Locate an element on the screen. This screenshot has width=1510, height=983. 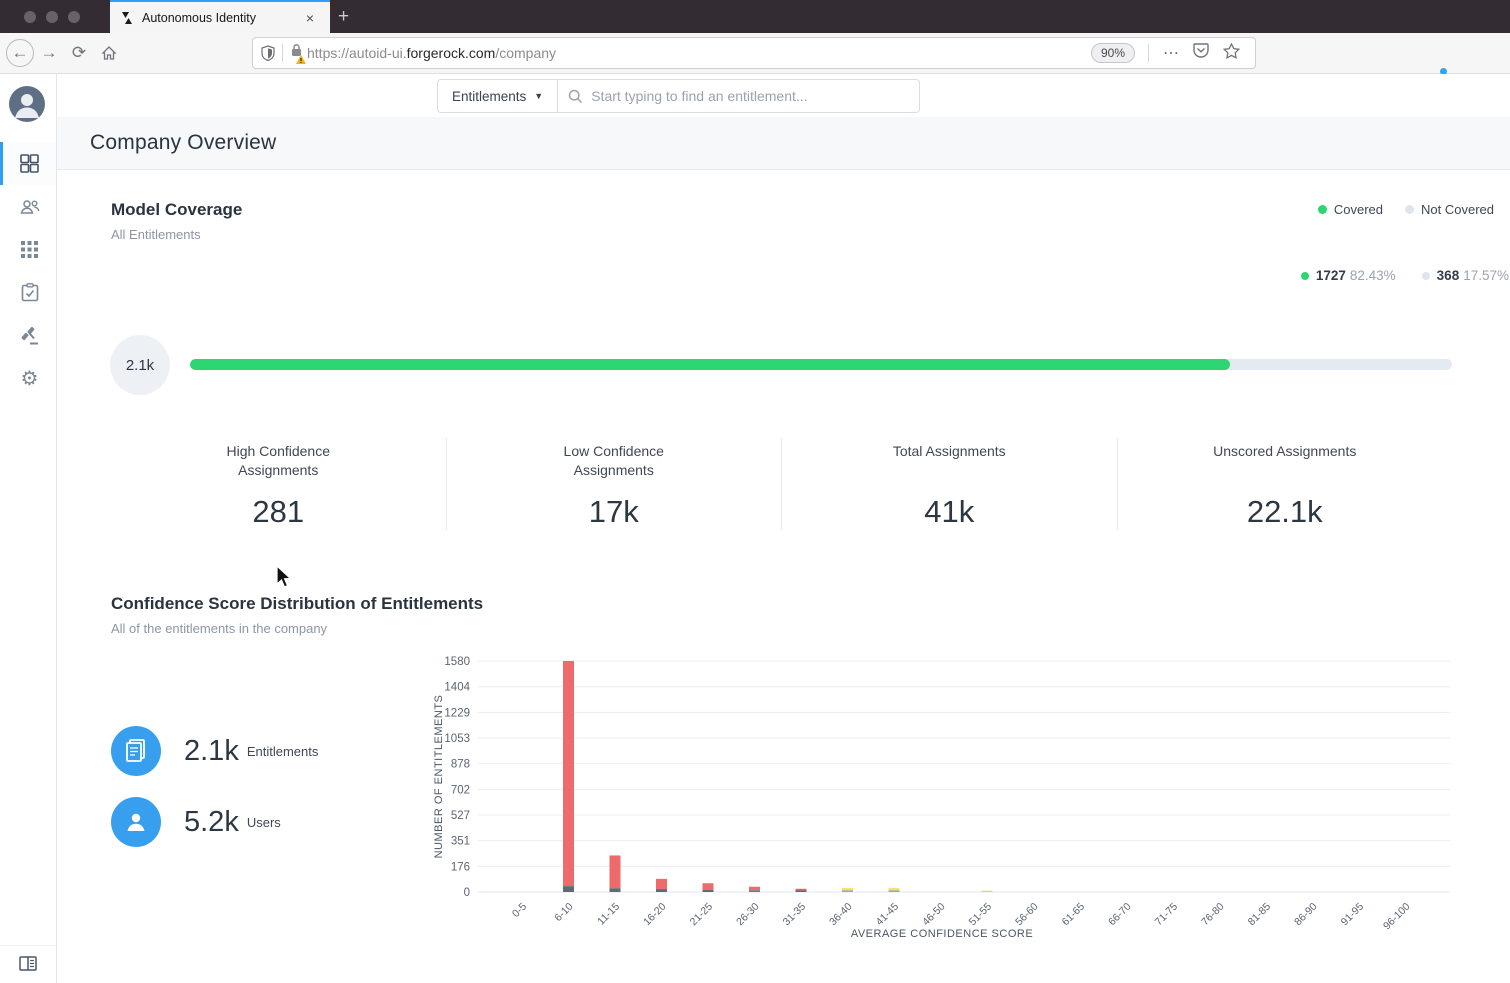
coverage-progress-fill is located at coordinates (710, 364).